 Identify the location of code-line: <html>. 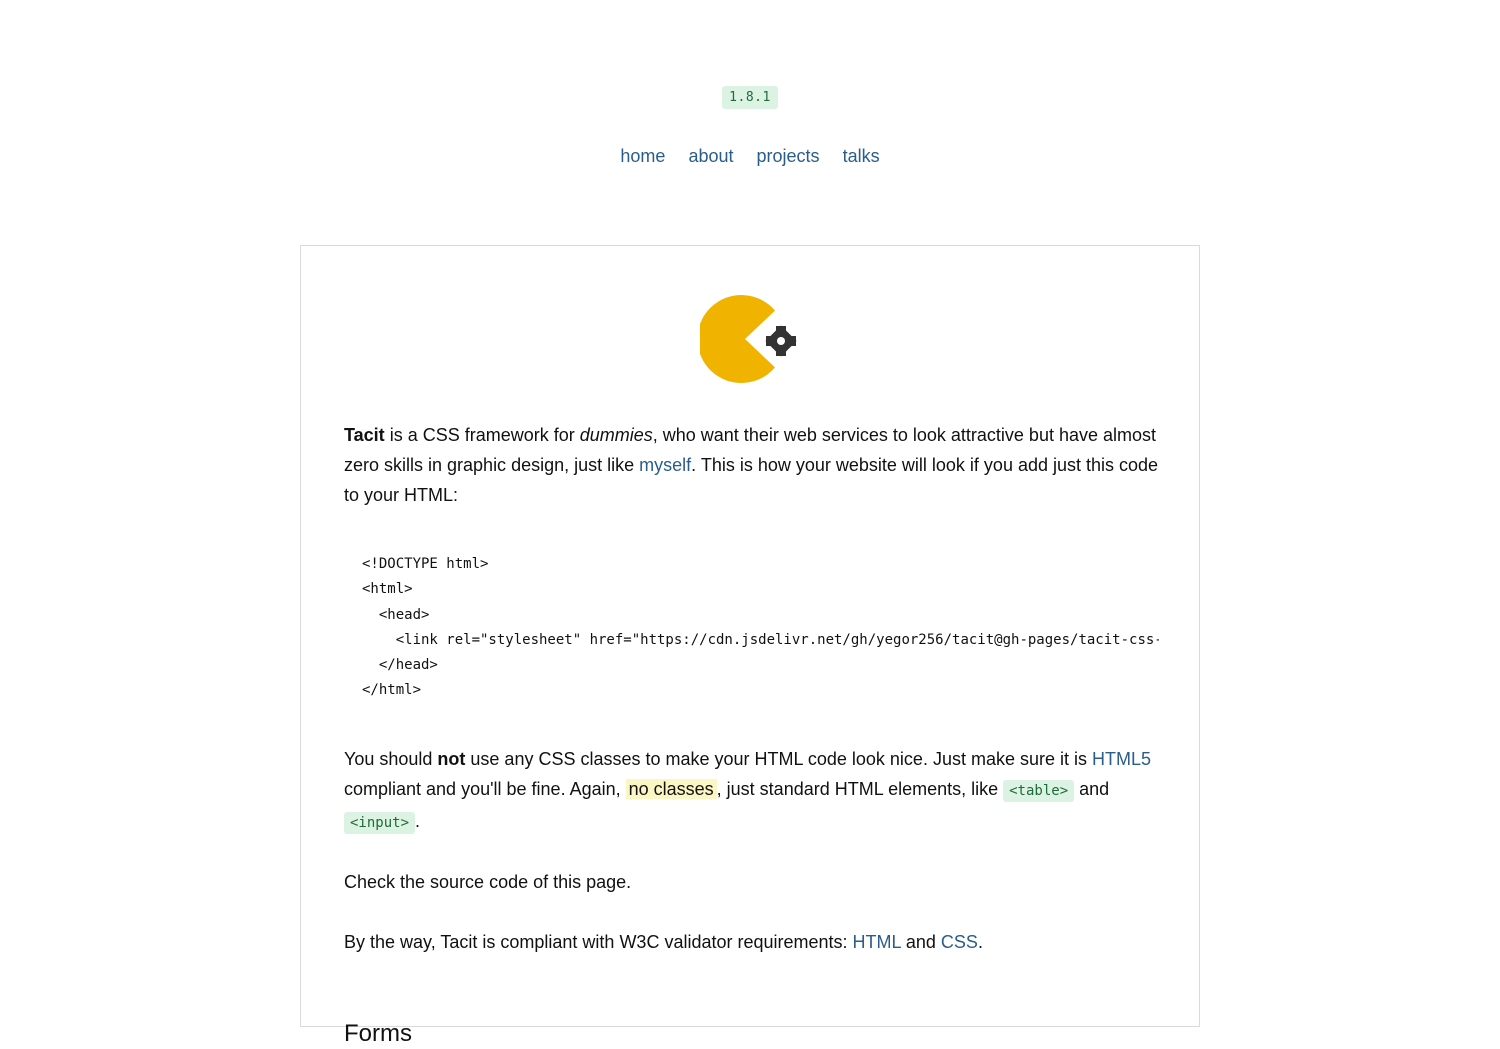
(387, 589).